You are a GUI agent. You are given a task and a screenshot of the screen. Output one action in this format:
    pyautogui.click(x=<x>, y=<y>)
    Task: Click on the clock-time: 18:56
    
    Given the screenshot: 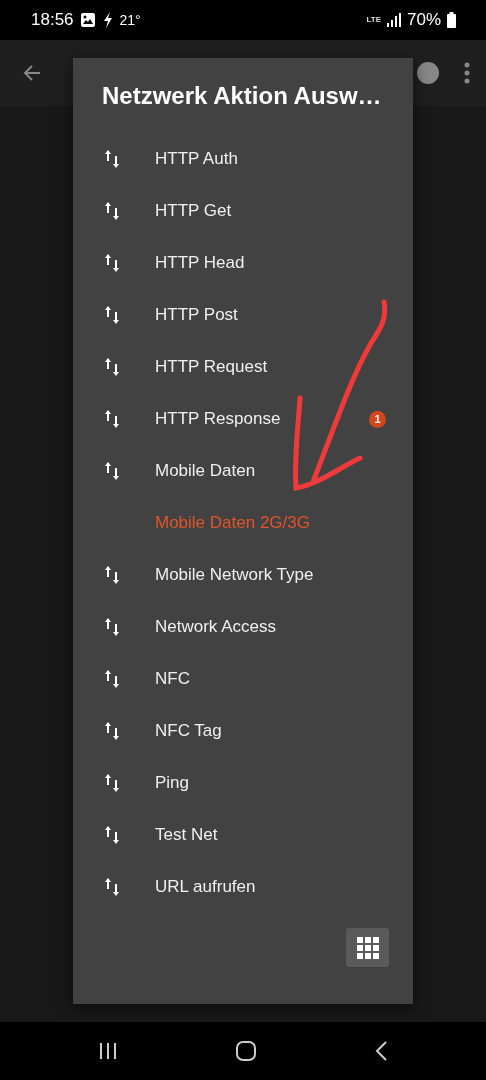 What is the action you would take?
    pyautogui.click(x=52, y=20)
    